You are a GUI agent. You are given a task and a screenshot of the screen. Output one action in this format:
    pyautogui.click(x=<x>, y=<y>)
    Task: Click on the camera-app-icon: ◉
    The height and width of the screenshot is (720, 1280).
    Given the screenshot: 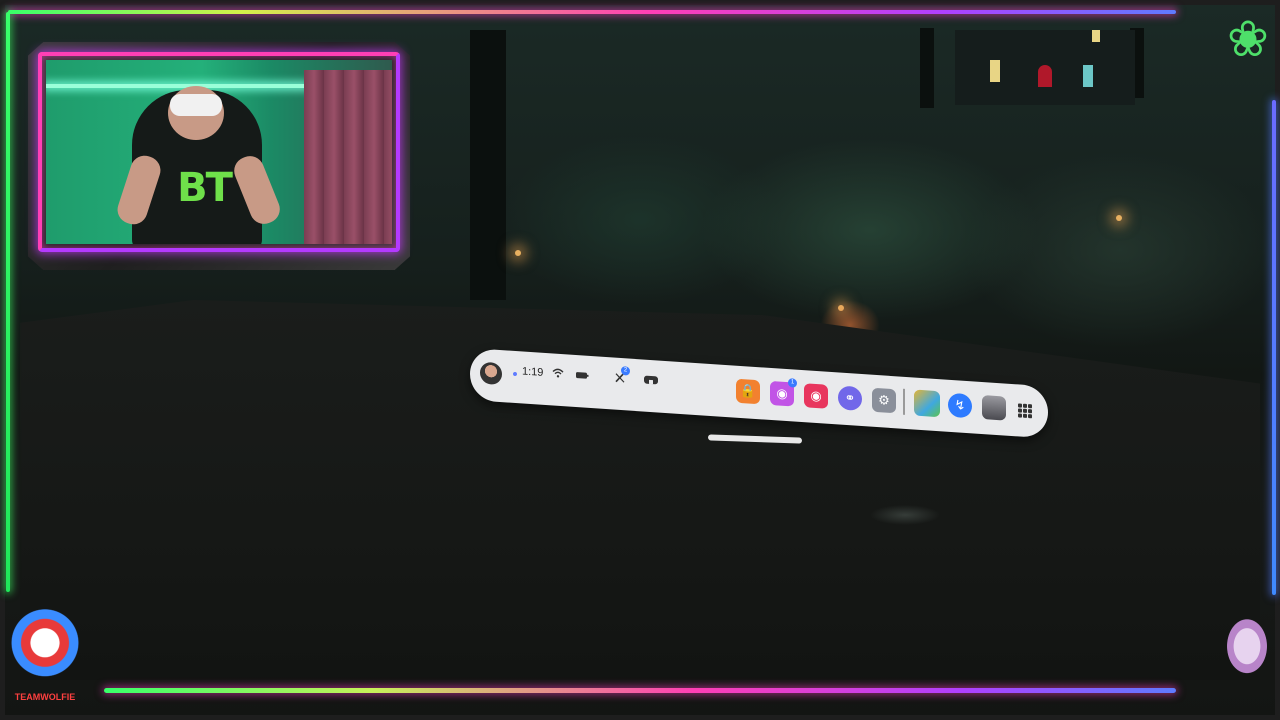 What is the action you would take?
    pyautogui.click(x=816, y=396)
    